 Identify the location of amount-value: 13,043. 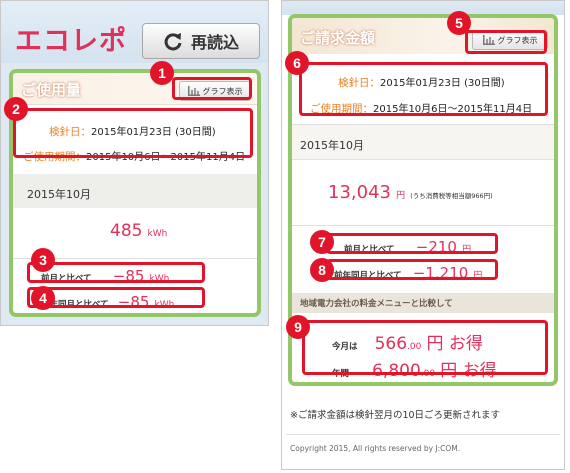
(359, 192).